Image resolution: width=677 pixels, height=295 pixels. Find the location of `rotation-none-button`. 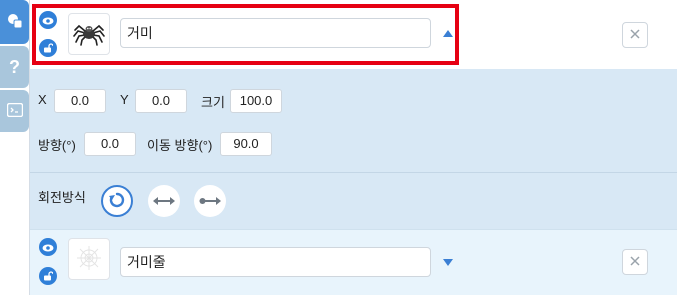

rotation-none-button is located at coordinates (210, 201).